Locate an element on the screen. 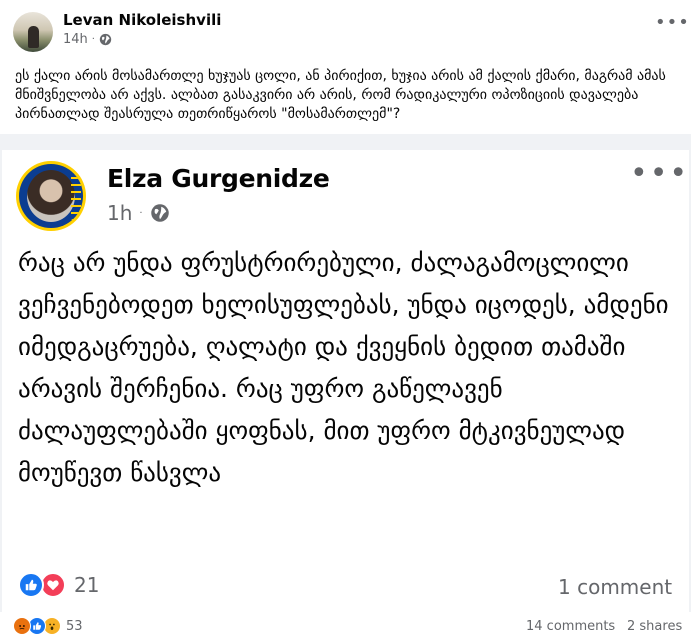  angry-icon is located at coordinates (22, 626).